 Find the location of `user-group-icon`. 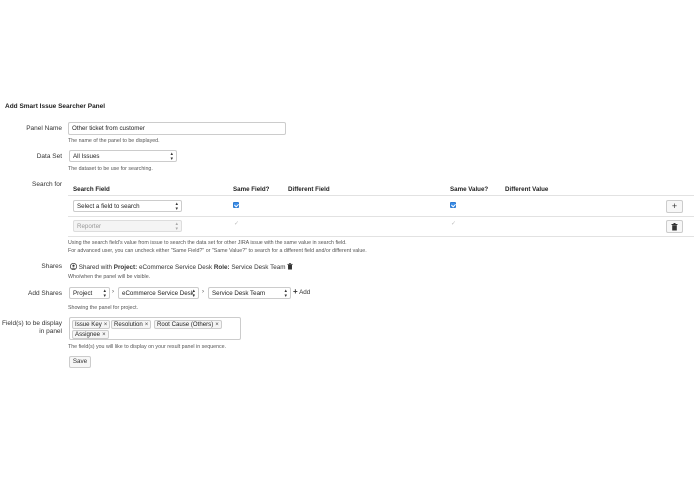

user-group-icon is located at coordinates (73, 266).